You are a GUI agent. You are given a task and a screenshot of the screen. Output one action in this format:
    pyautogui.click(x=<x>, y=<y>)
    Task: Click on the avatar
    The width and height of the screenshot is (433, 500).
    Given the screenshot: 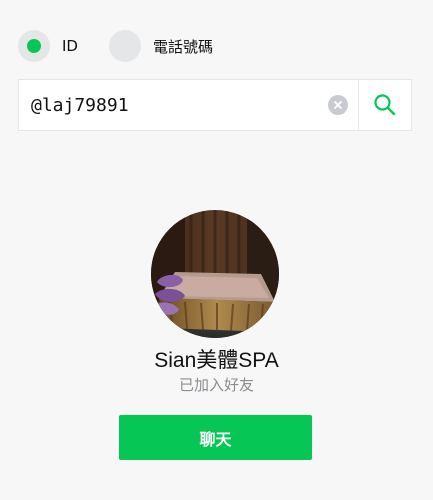 What is the action you would take?
    pyautogui.click(x=215, y=274)
    